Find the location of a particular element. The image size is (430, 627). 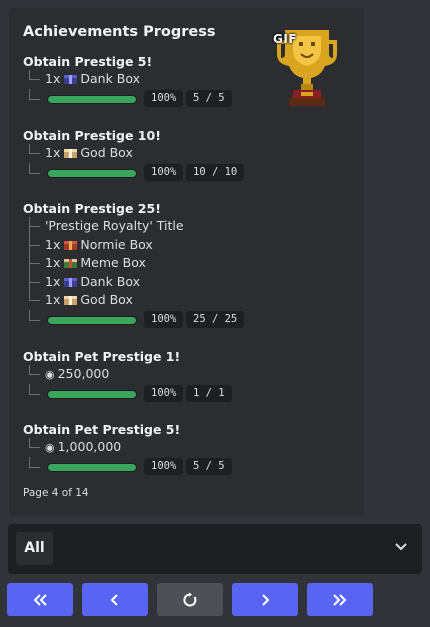

chevron-right-icon is located at coordinates (266, 599).